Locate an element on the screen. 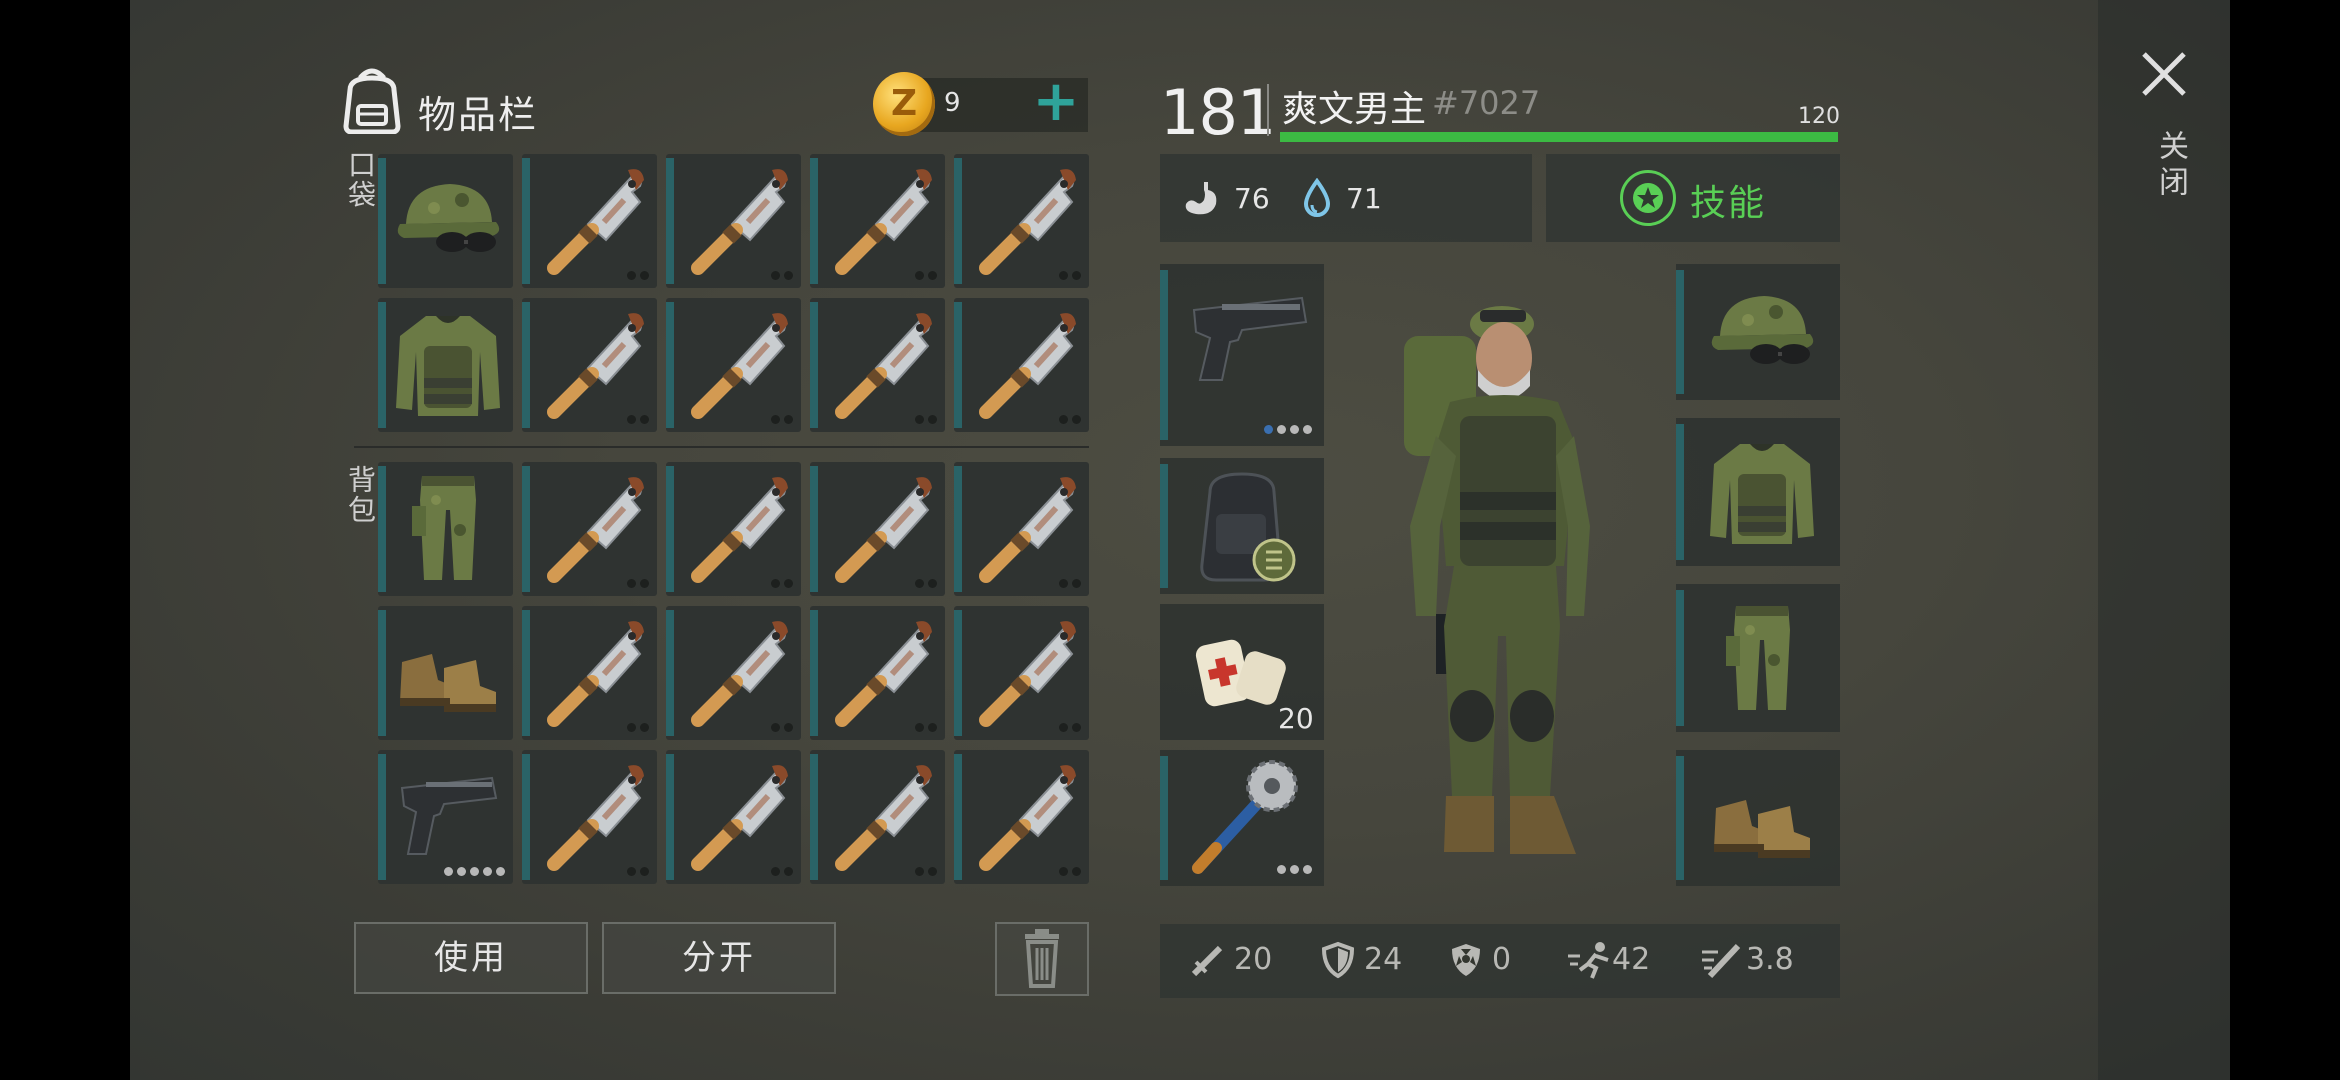 This screenshot has height=1080, width=2340. split-button: 分开 is located at coordinates (719, 958).